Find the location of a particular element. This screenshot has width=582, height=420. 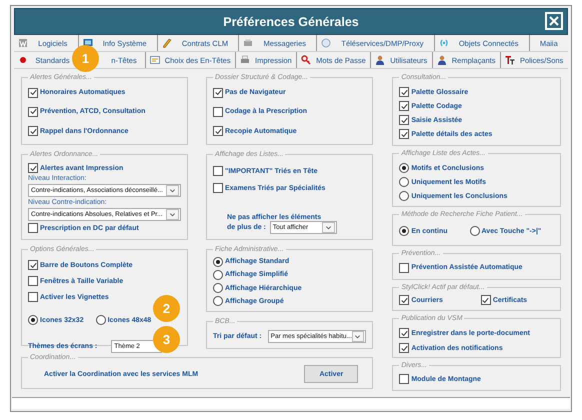

step-badge: 1 is located at coordinates (85, 58).